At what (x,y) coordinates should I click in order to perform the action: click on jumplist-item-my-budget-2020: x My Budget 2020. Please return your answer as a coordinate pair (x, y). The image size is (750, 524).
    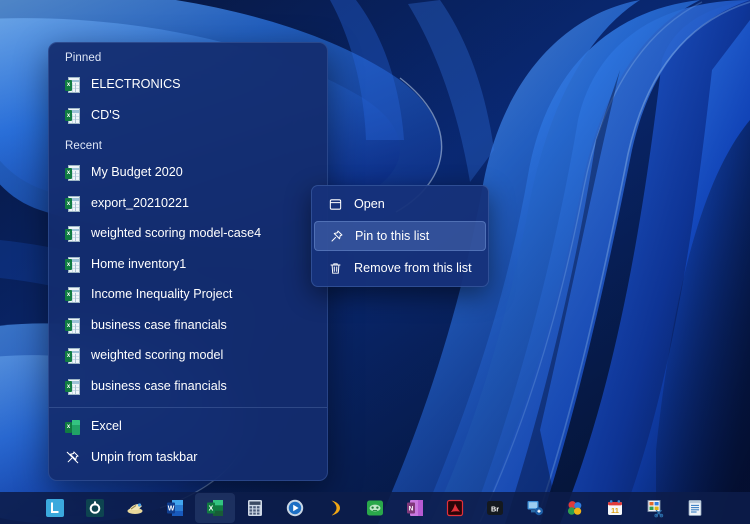
    Looking at the image, I should click on (188, 173).